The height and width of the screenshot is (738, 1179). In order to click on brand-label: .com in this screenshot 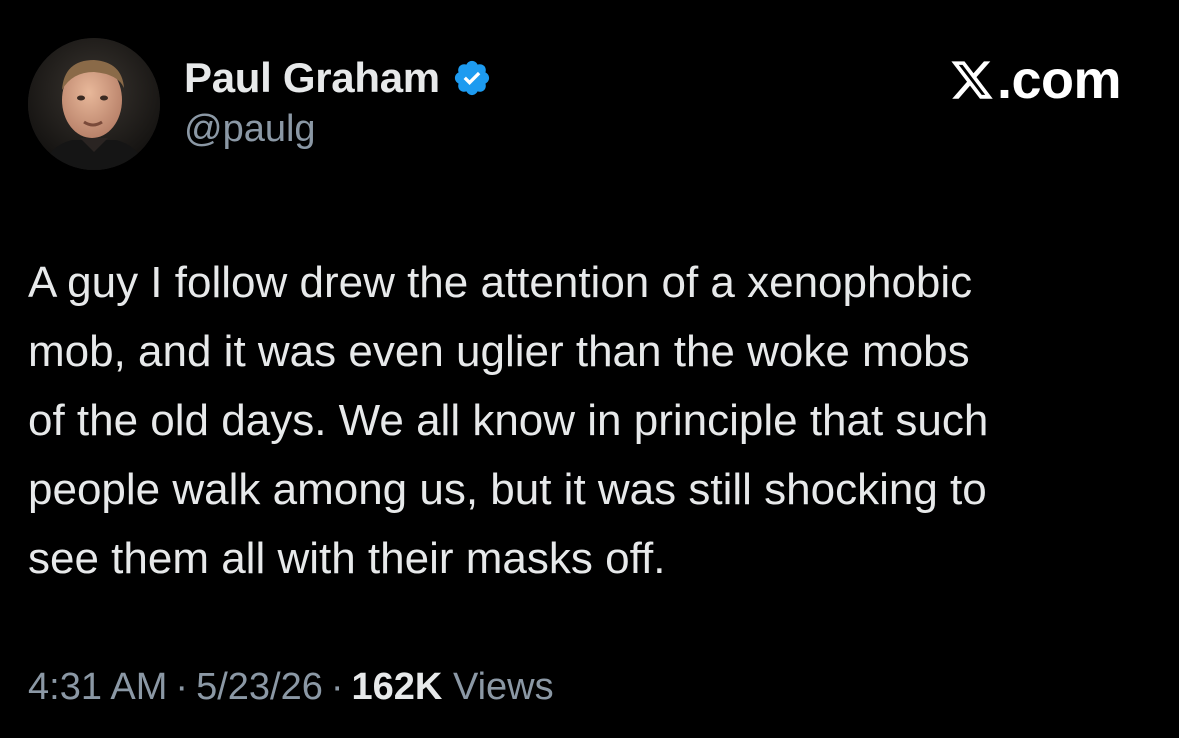, I will do `click(1059, 80)`.